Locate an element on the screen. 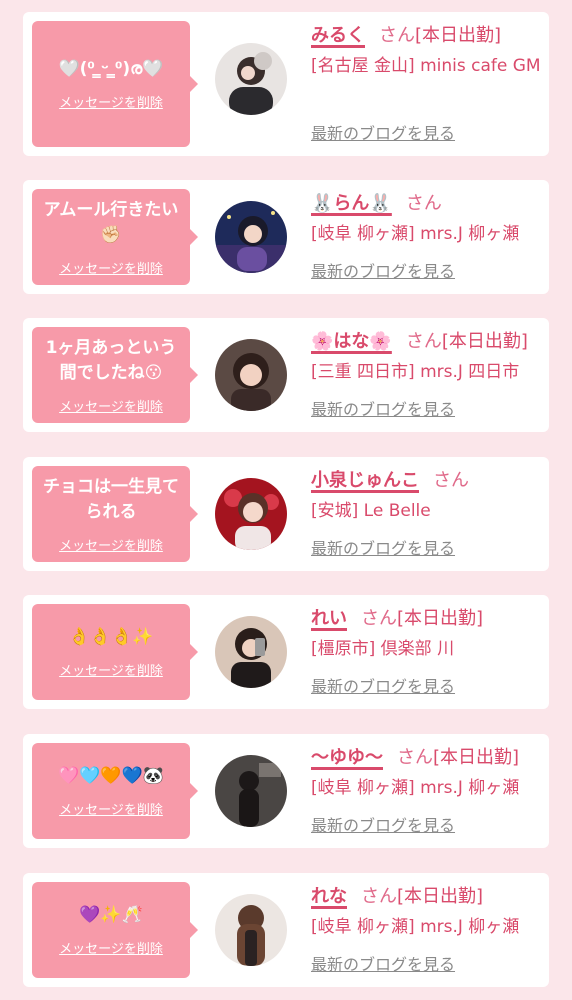 The image size is (572, 1000). girl-name-link: 🌸はな🌸 is located at coordinates (351, 341).